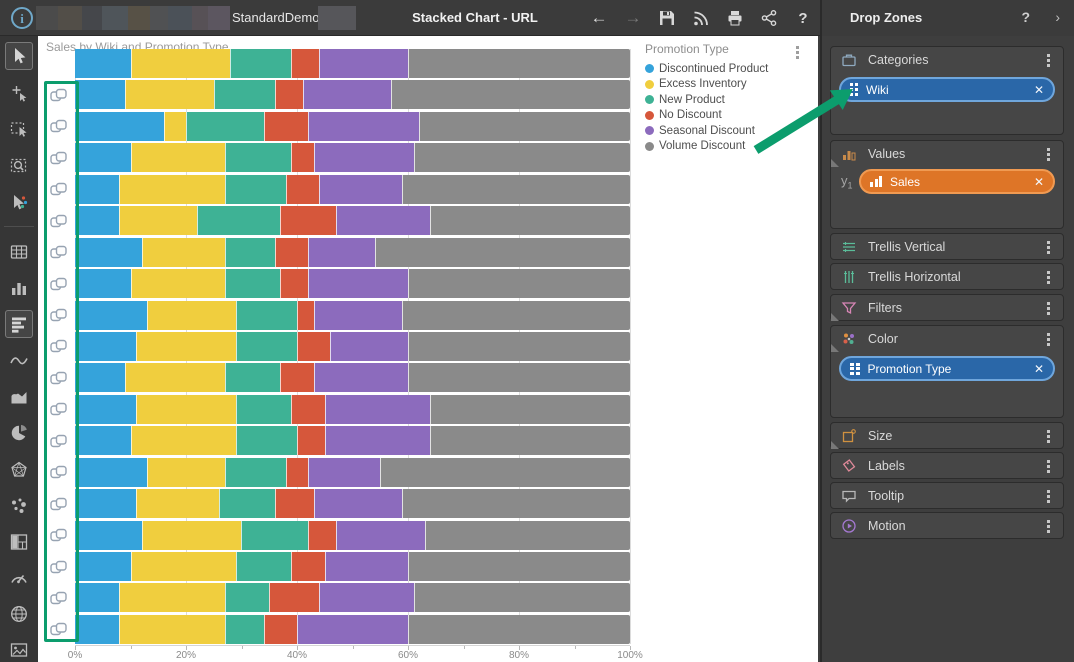 This screenshot has height=662, width=1074. I want to click on save-icon, so click(667, 18).